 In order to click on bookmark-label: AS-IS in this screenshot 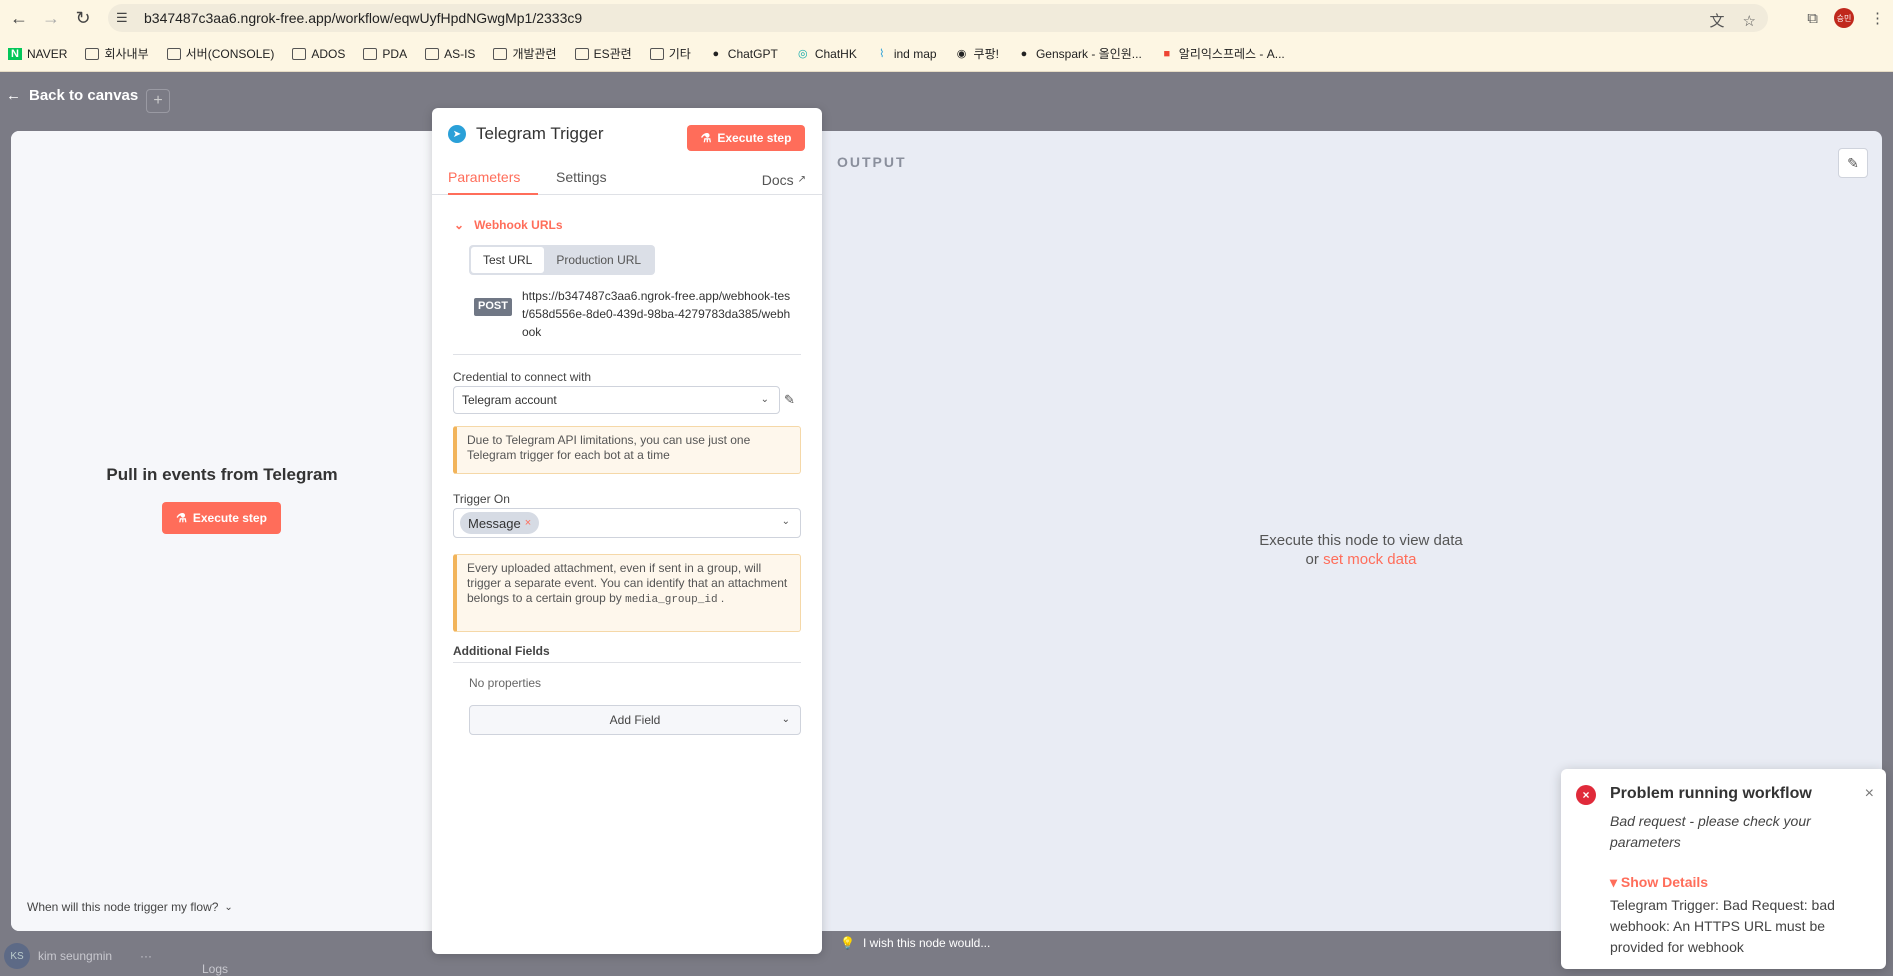, I will do `click(460, 53)`.